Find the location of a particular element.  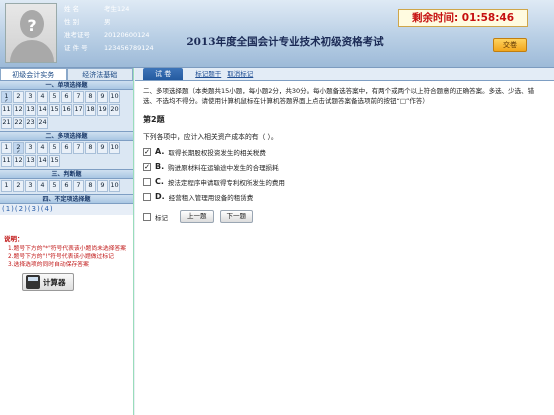

question-cell-number: 4 is located at coordinates (42, 185).